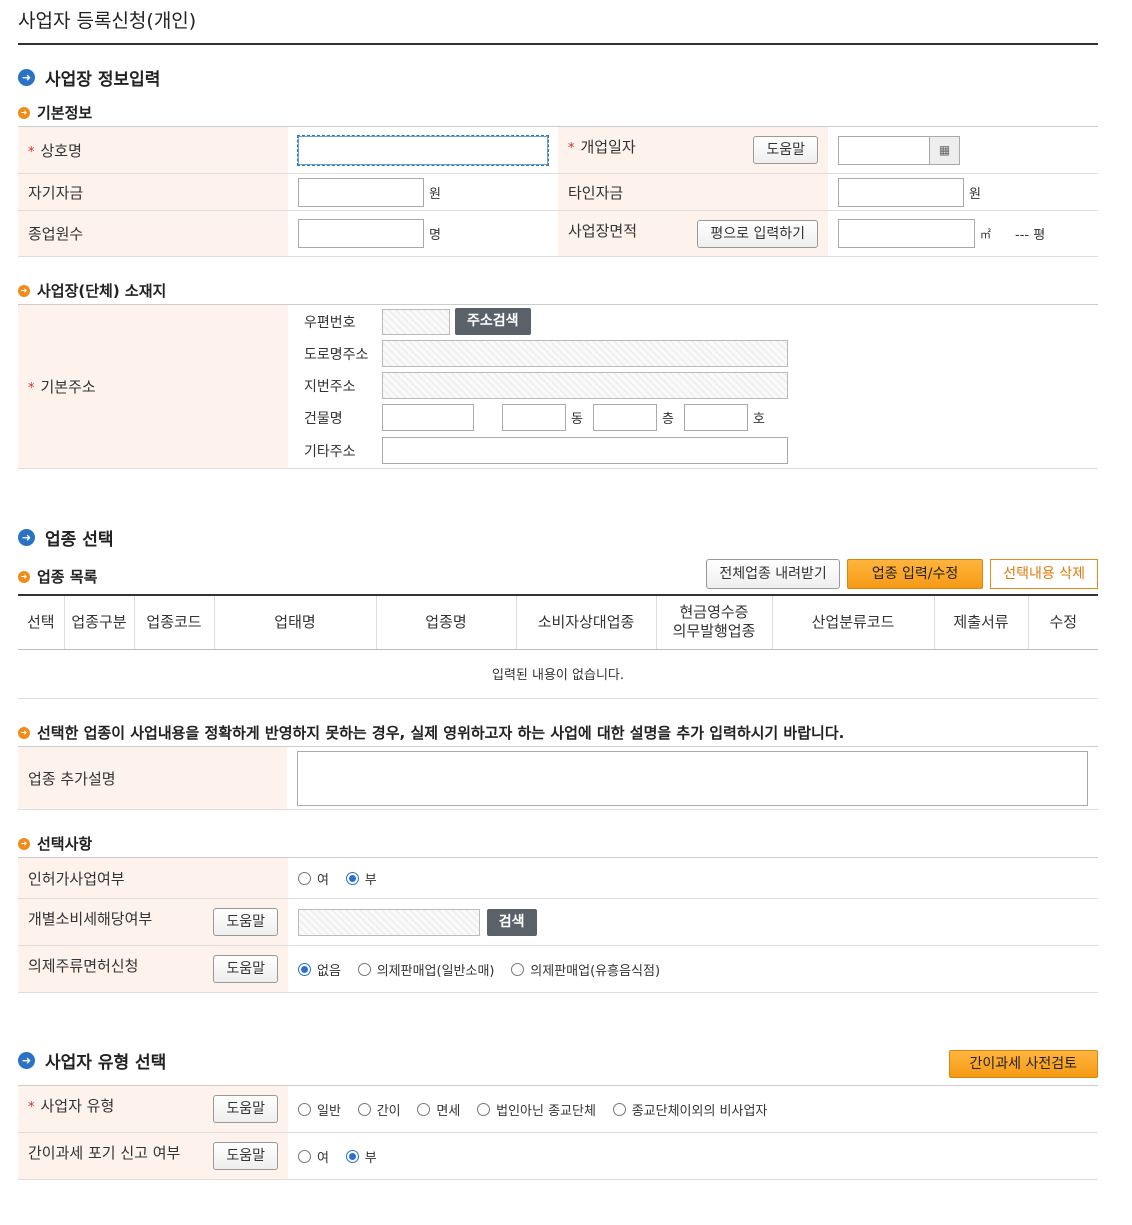 Image resolution: width=1132 pixels, height=1225 pixels. I want to click on open-date-input, so click(884, 150).